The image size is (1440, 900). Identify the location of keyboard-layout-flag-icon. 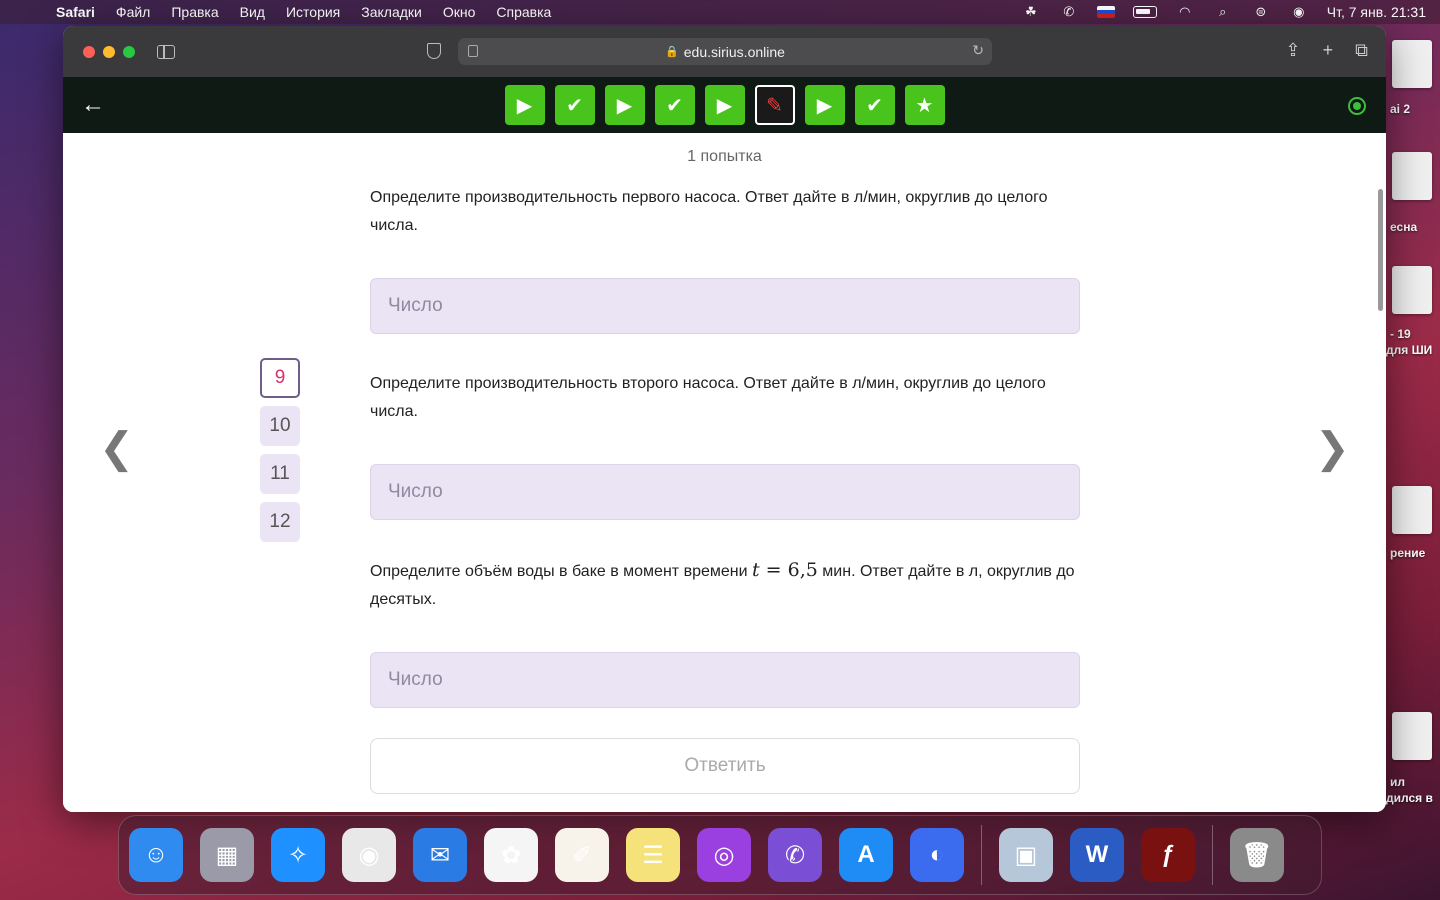
(1105, 12).